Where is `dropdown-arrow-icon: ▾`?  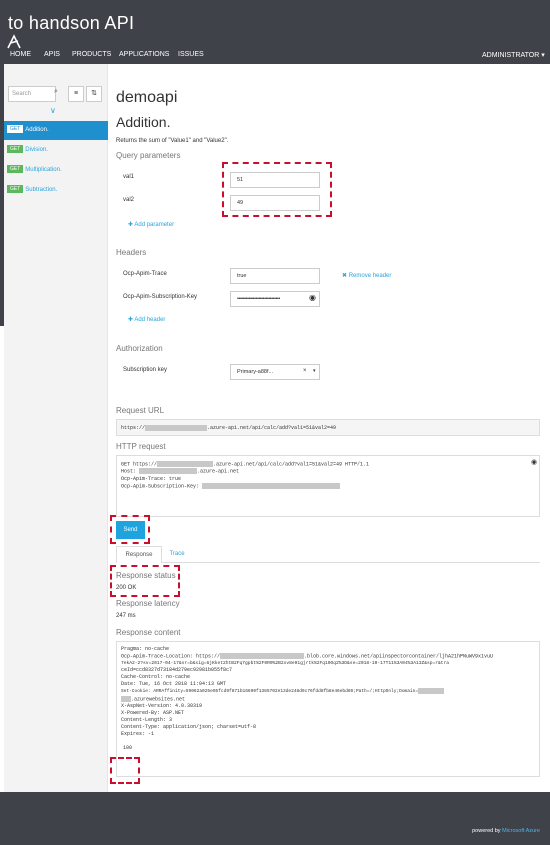
dropdown-arrow-icon: ▾ is located at coordinates (314, 371).